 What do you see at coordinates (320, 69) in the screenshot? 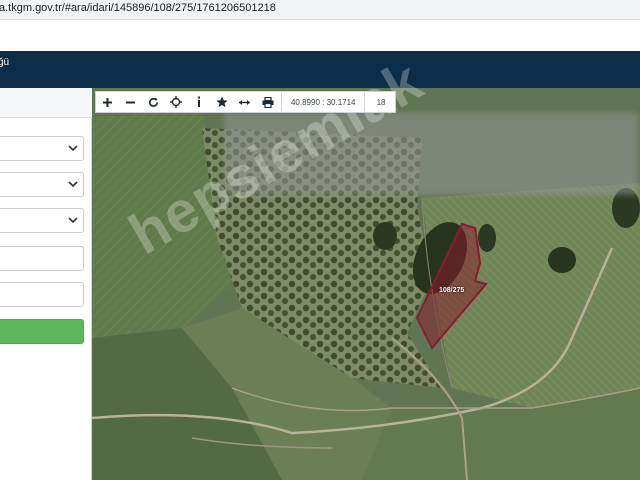
I see `app-header: ğü` at bounding box center [320, 69].